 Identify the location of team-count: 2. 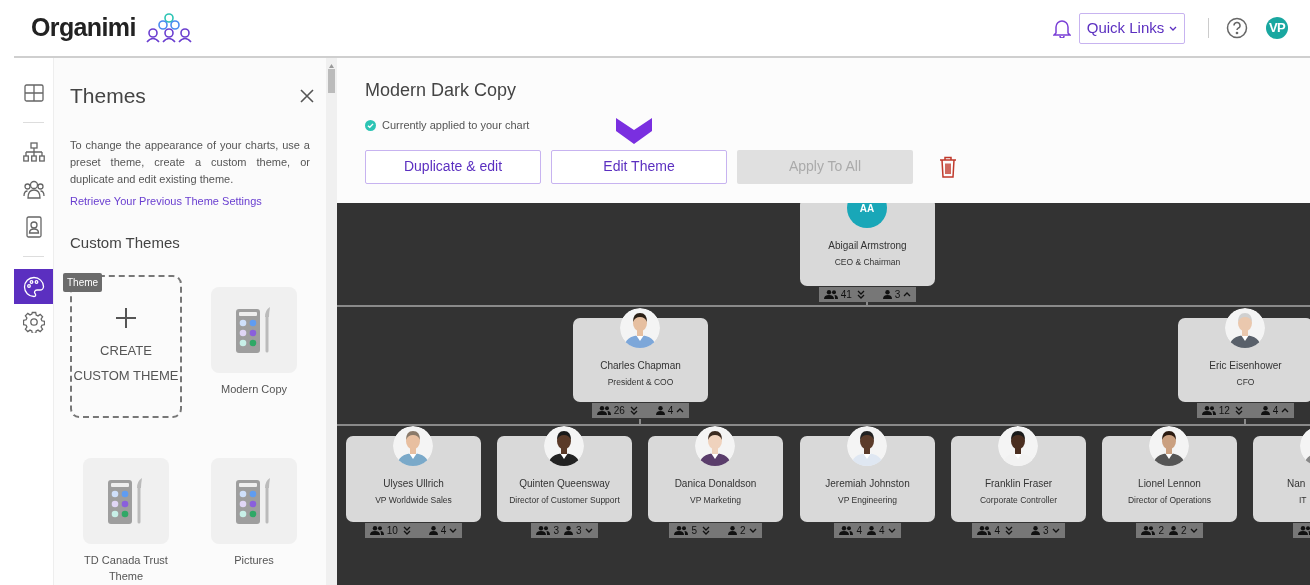
(1161, 531).